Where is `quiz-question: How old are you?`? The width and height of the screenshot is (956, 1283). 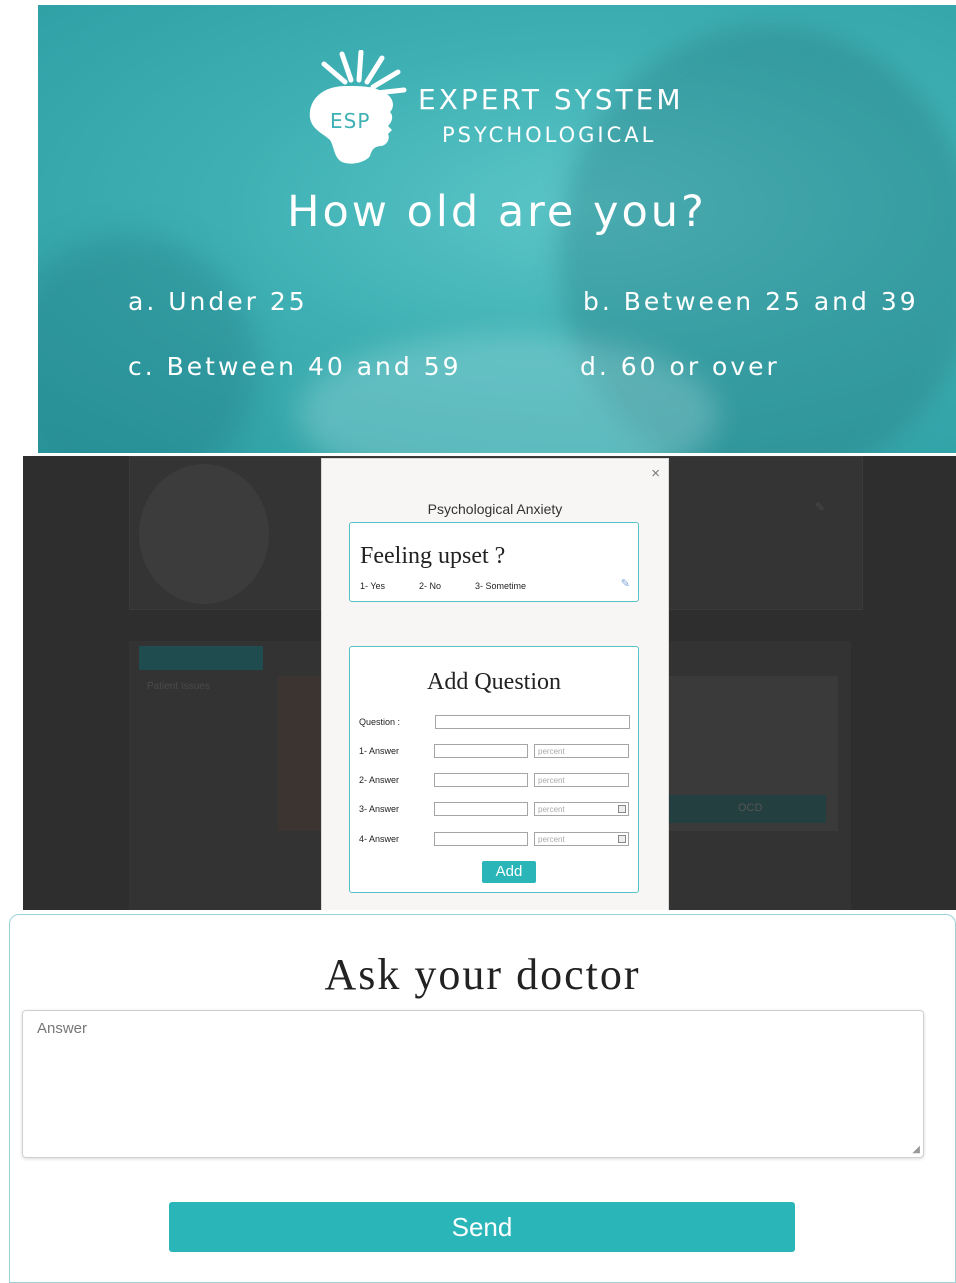
quiz-question: How old are you? is located at coordinates (497, 212).